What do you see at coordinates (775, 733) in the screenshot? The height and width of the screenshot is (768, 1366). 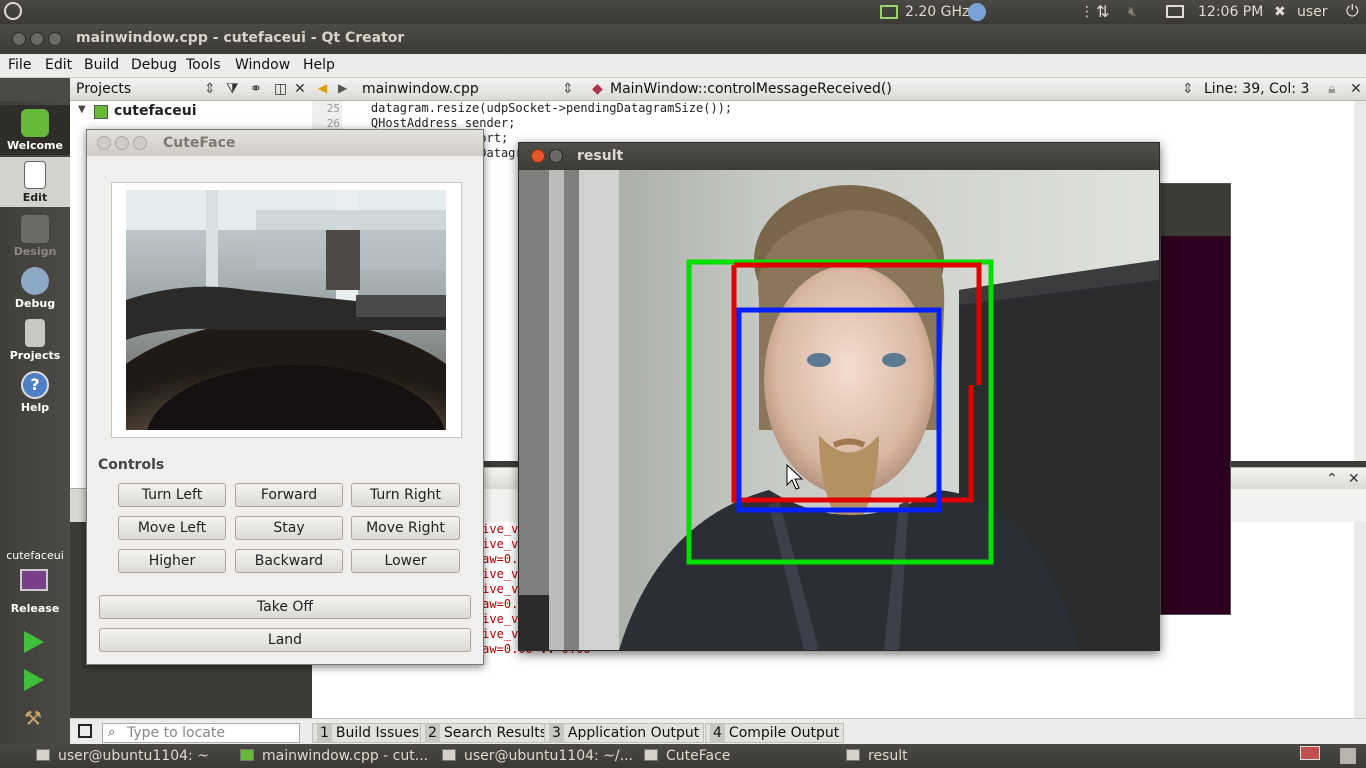 I see `pane-compile-output: 4 Compile Output` at bounding box center [775, 733].